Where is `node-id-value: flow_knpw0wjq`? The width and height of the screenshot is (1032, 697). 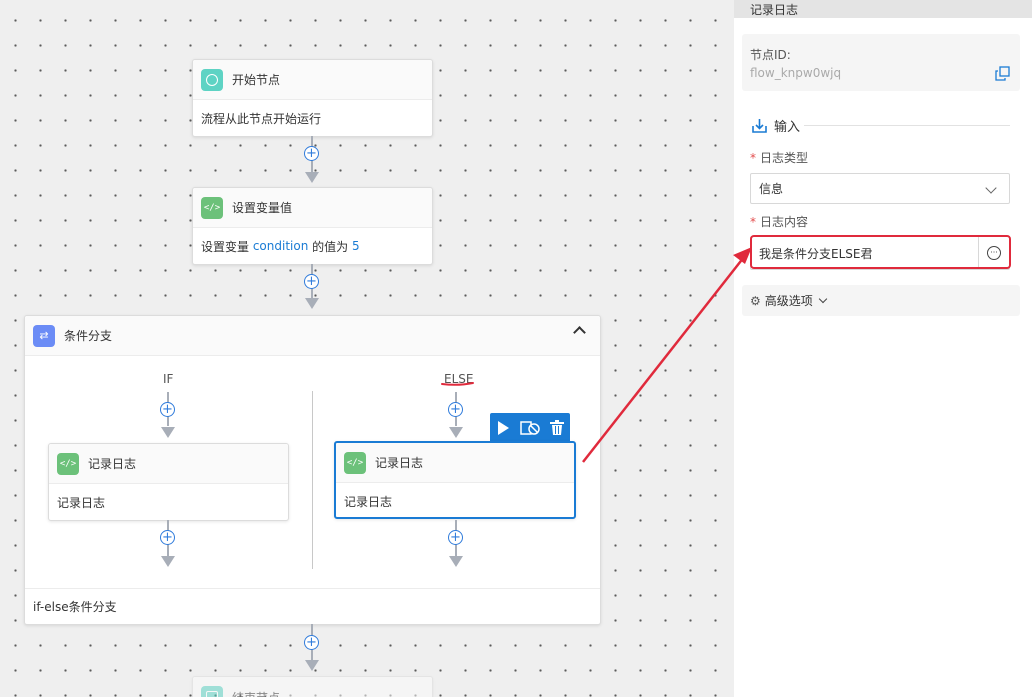 node-id-value: flow_knpw0wjq is located at coordinates (796, 73).